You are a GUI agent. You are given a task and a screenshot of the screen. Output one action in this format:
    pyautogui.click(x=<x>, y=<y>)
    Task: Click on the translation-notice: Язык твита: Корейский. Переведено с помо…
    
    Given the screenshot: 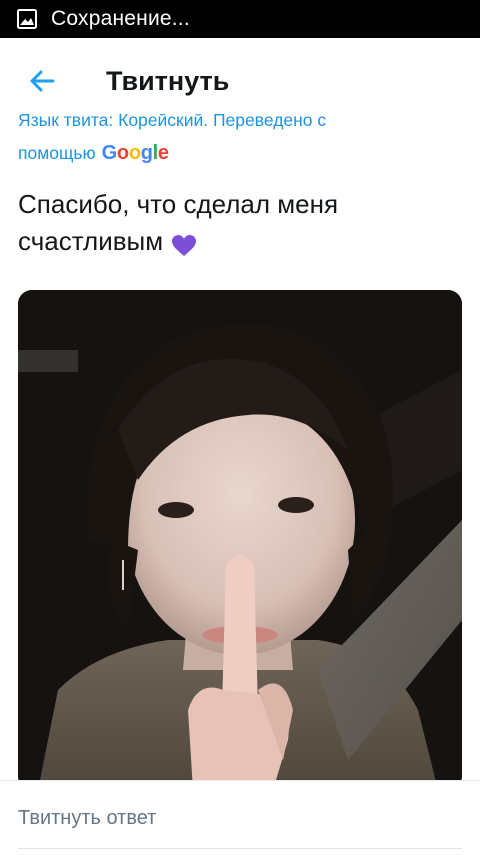 What is the action you would take?
    pyautogui.click(x=243, y=141)
    